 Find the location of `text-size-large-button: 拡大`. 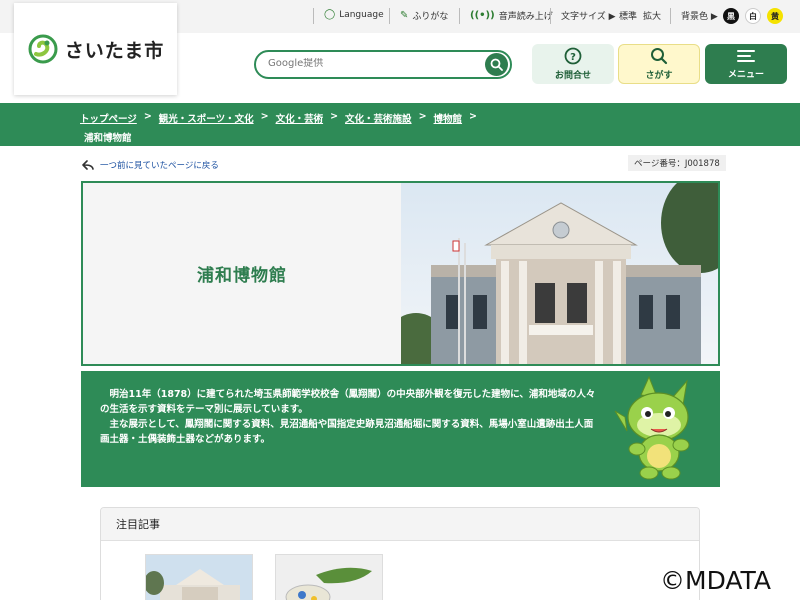

text-size-large-button: 拡大 is located at coordinates (652, 15).